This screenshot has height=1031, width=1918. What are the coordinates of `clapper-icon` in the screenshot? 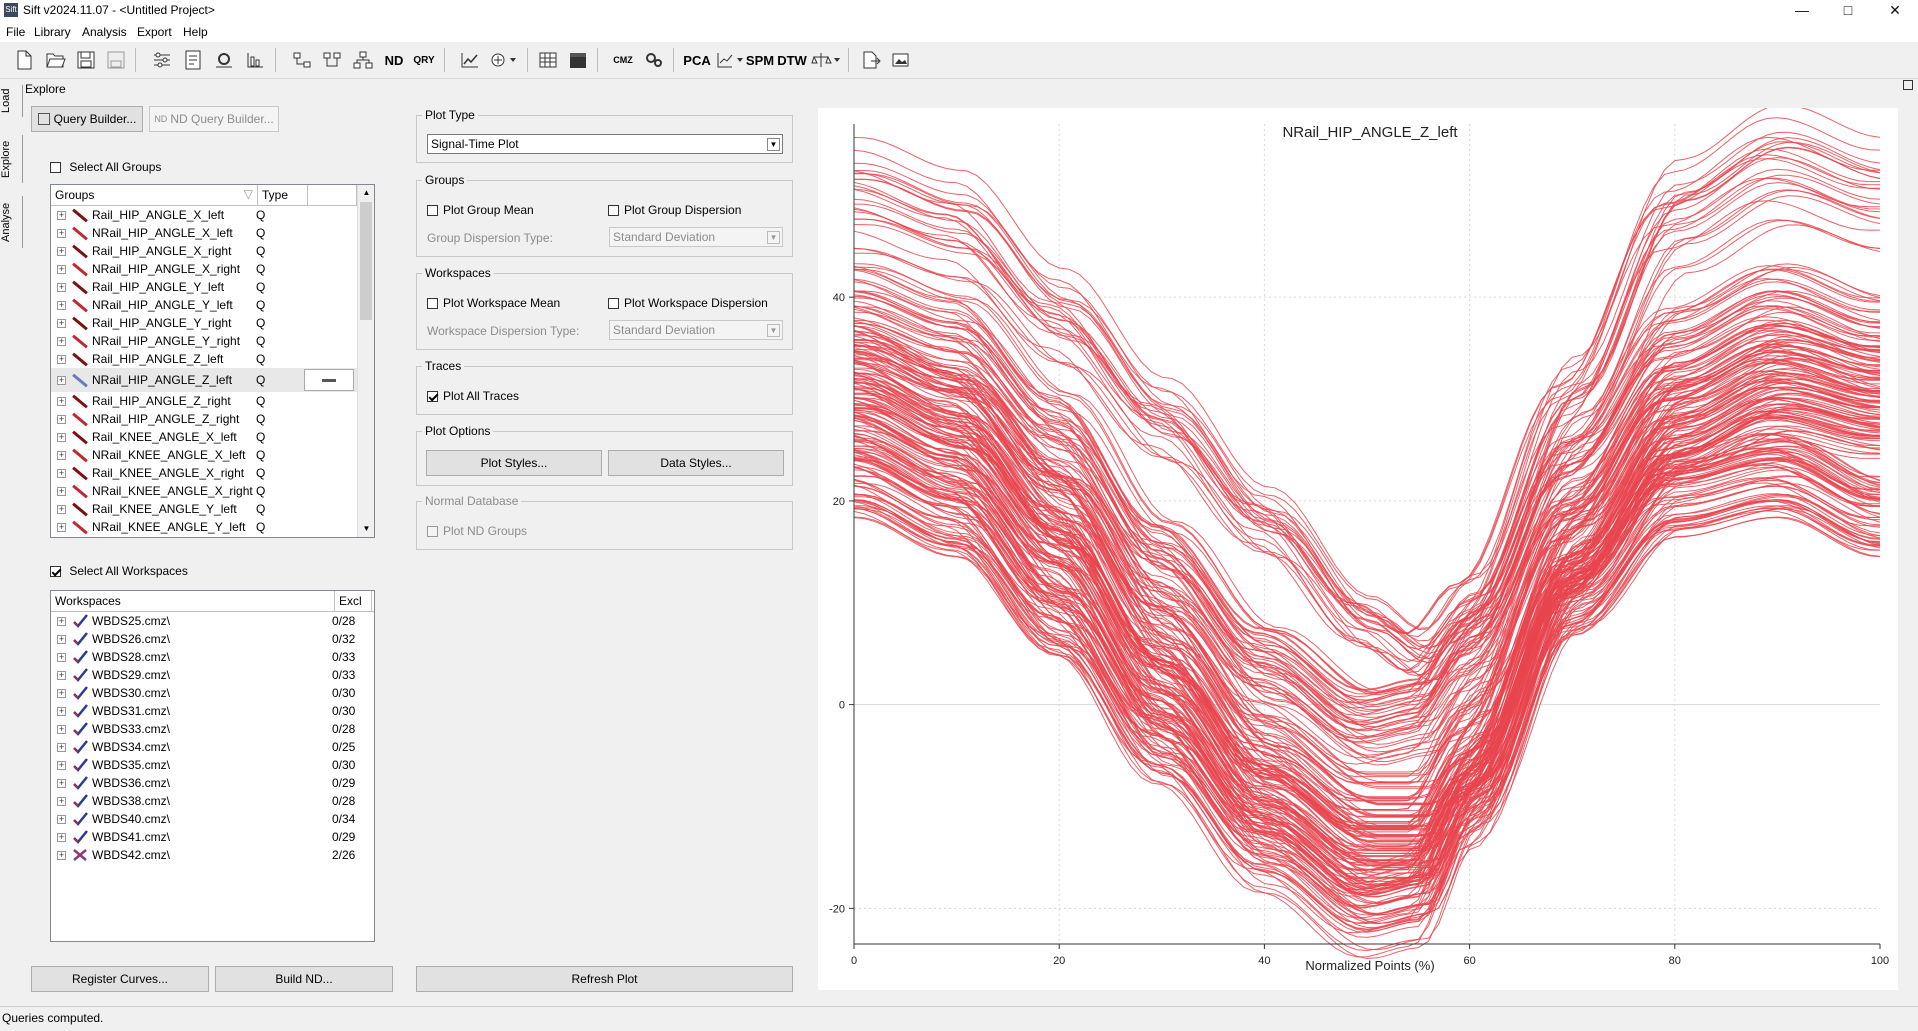 It's located at (578, 60).